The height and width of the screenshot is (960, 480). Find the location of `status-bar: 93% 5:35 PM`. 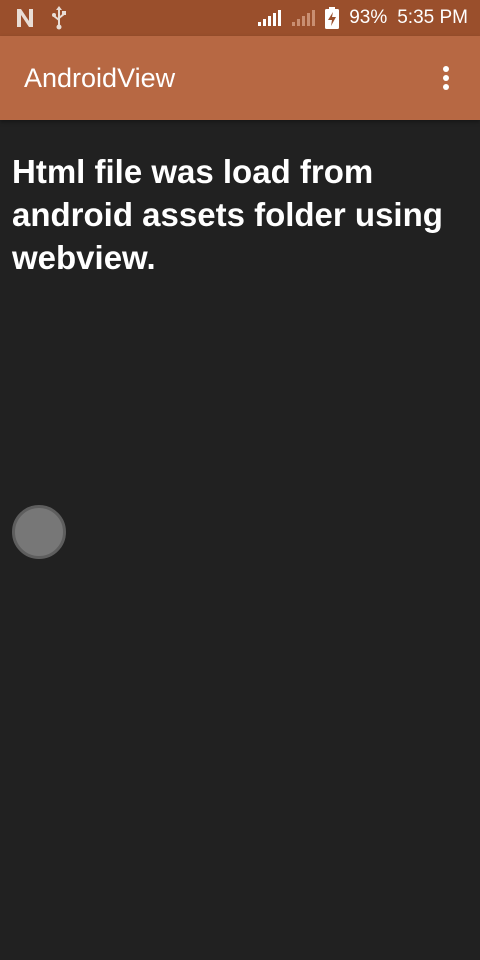

status-bar: 93% 5:35 PM is located at coordinates (240, 18).